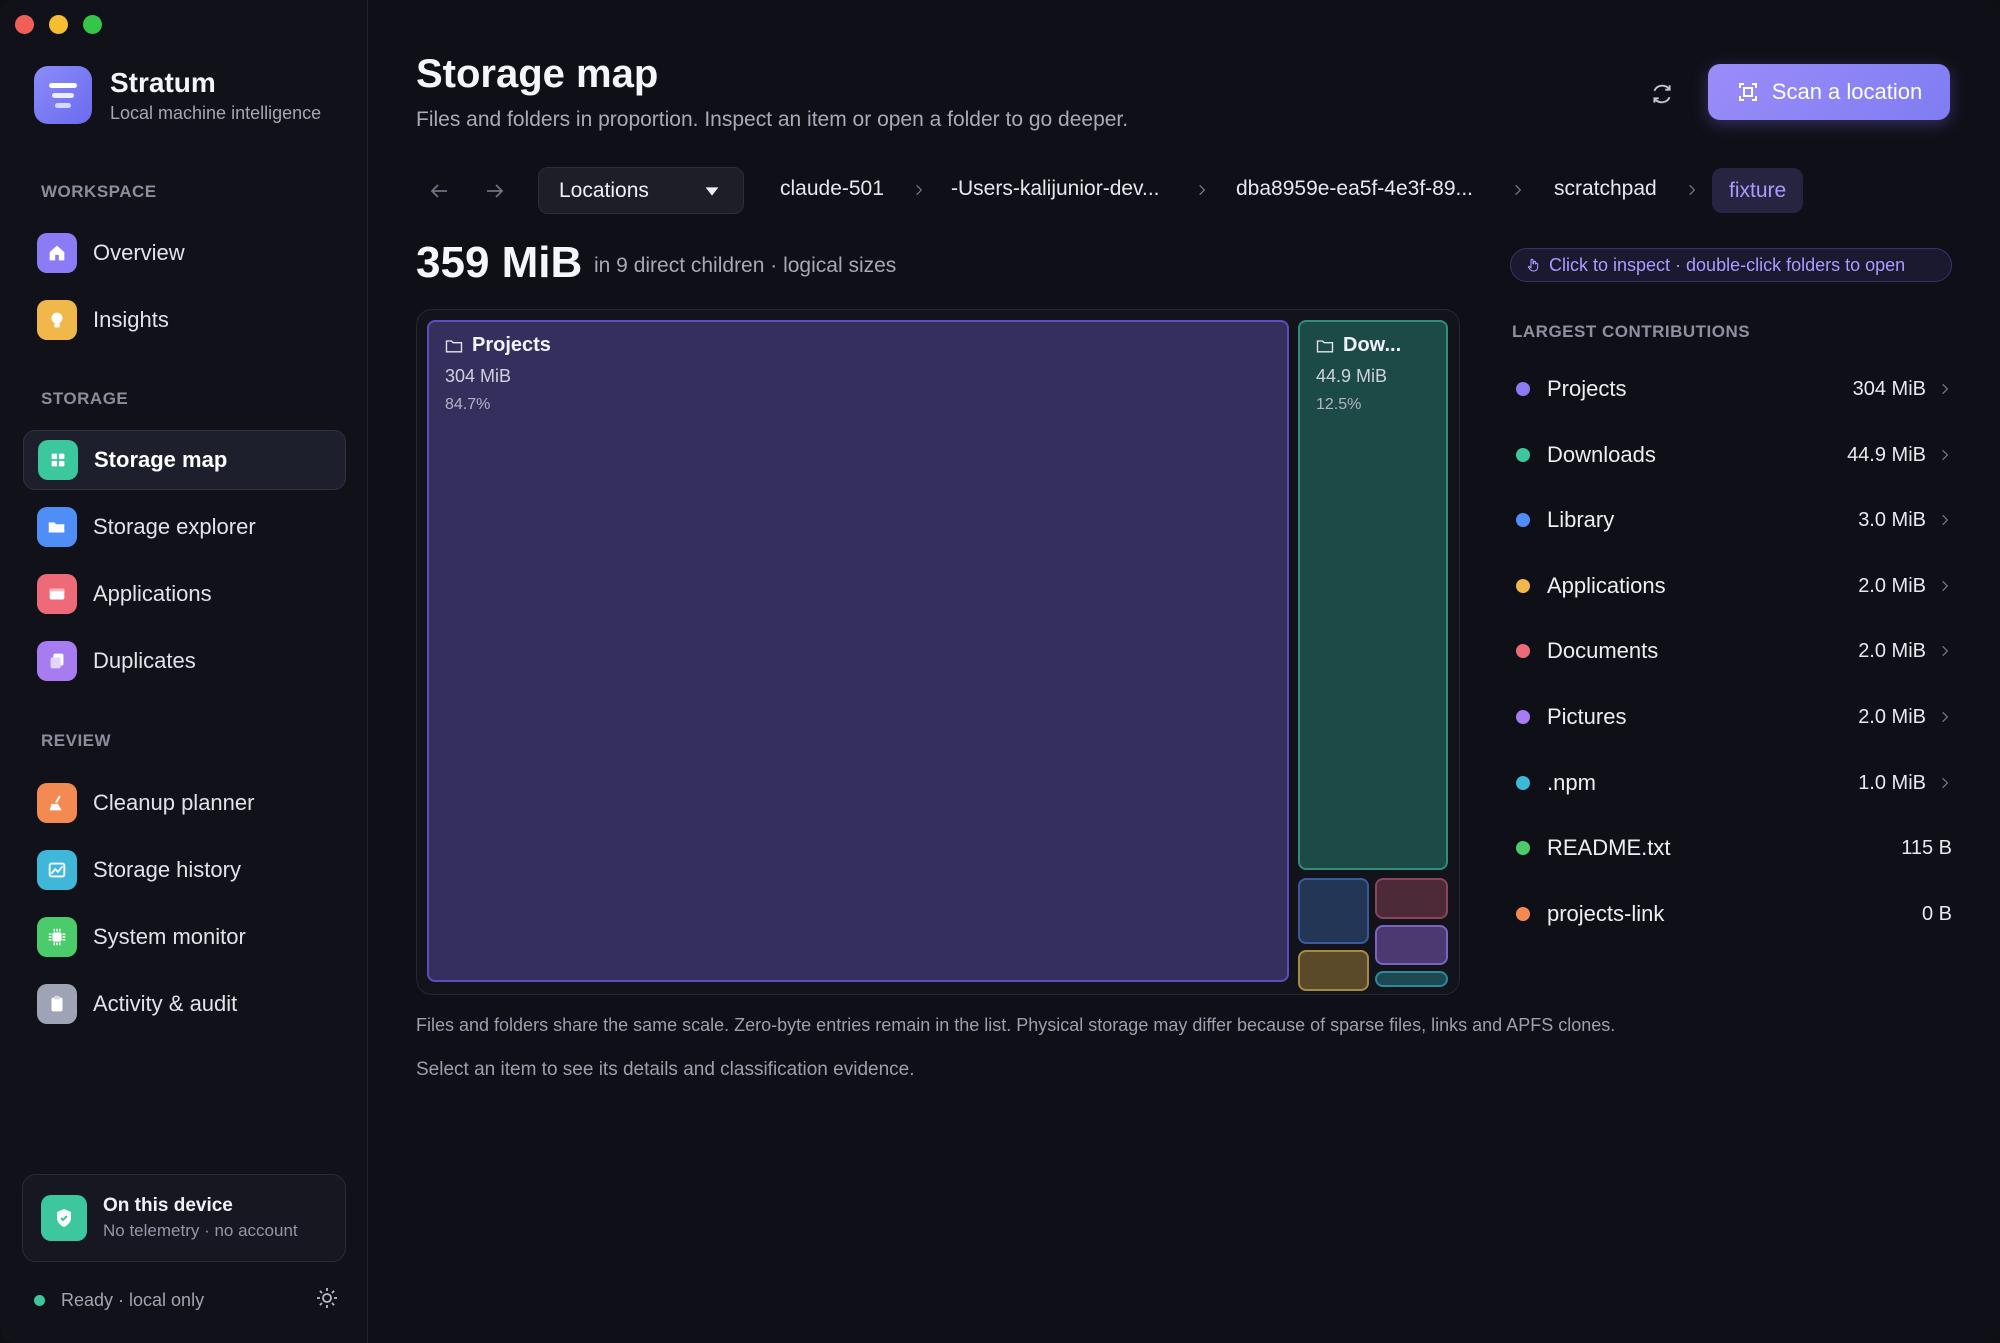 The width and height of the screenshot is (2000, 1343). What do you see at coordinates (139, 252) in the screenshot?
I see `sidebar-item-label: Overview` at bounding box center [139, 252].